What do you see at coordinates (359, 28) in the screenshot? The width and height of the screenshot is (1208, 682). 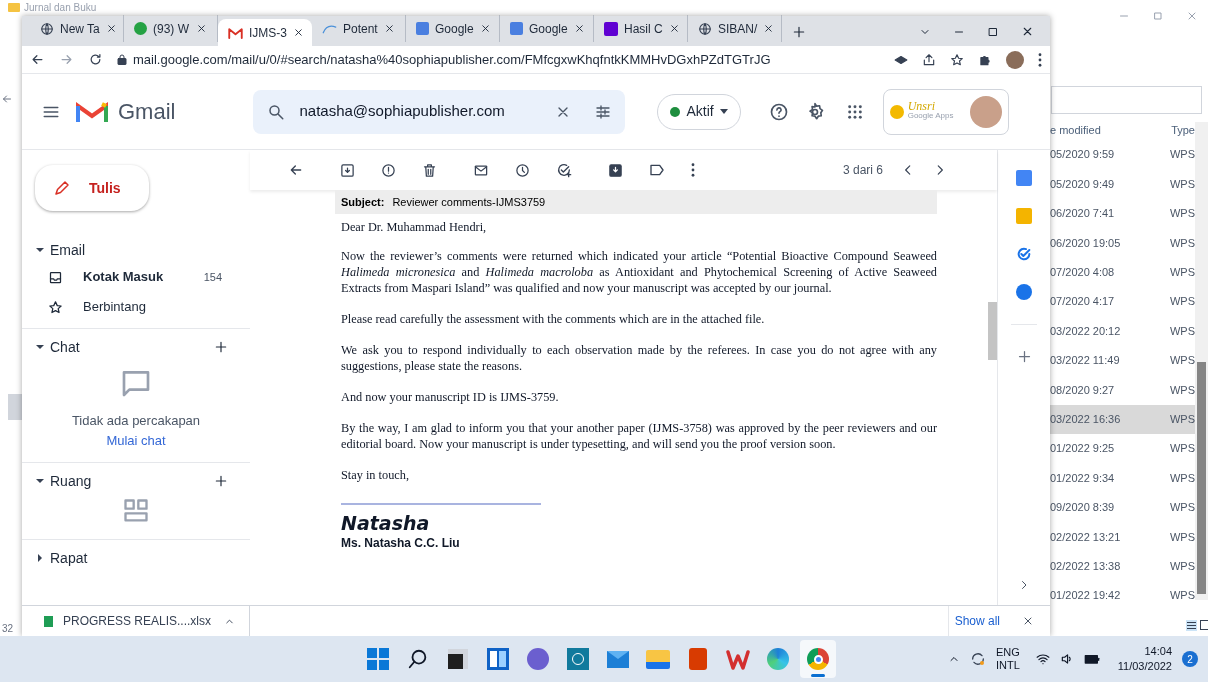 I see `browser-tab: Potent` at bounding box center [359, 28].